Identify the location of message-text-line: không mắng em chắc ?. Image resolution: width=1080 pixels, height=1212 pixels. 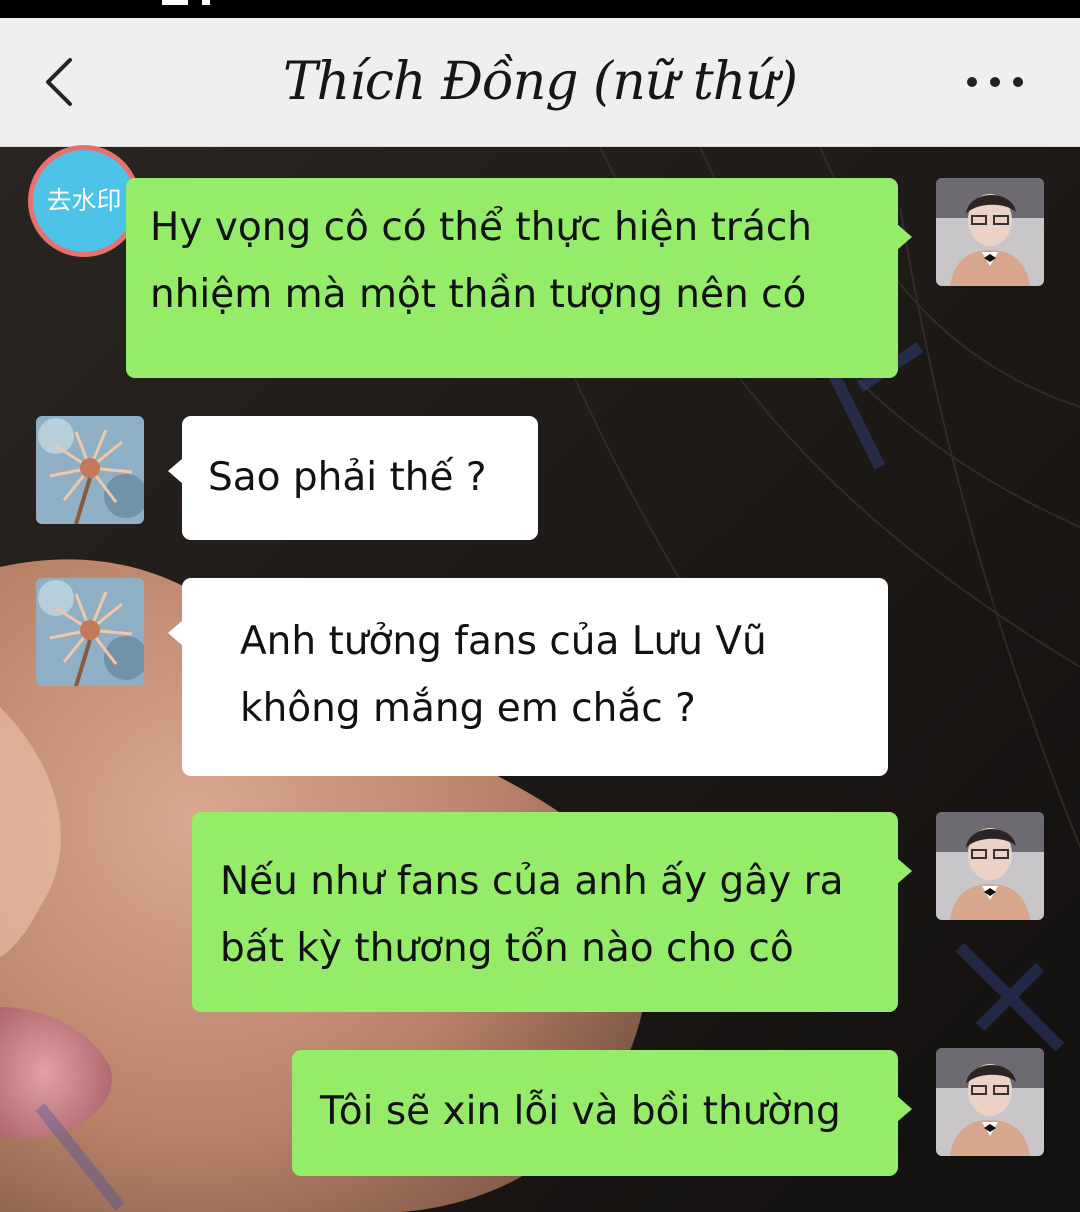
(468, 708).